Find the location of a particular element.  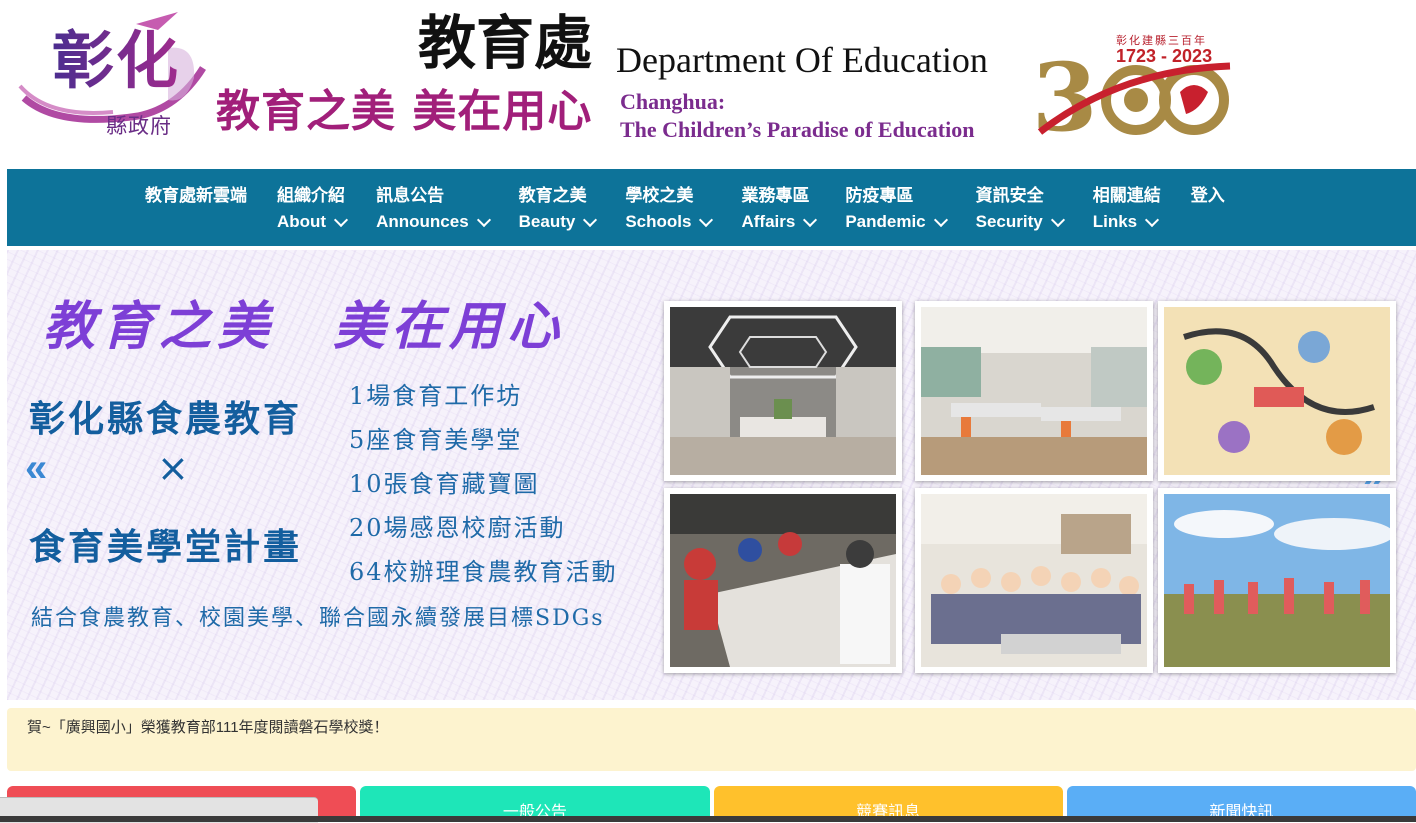

banner-stat-item: 10張食育藏寶圖 is located at coordinates (444, 484).